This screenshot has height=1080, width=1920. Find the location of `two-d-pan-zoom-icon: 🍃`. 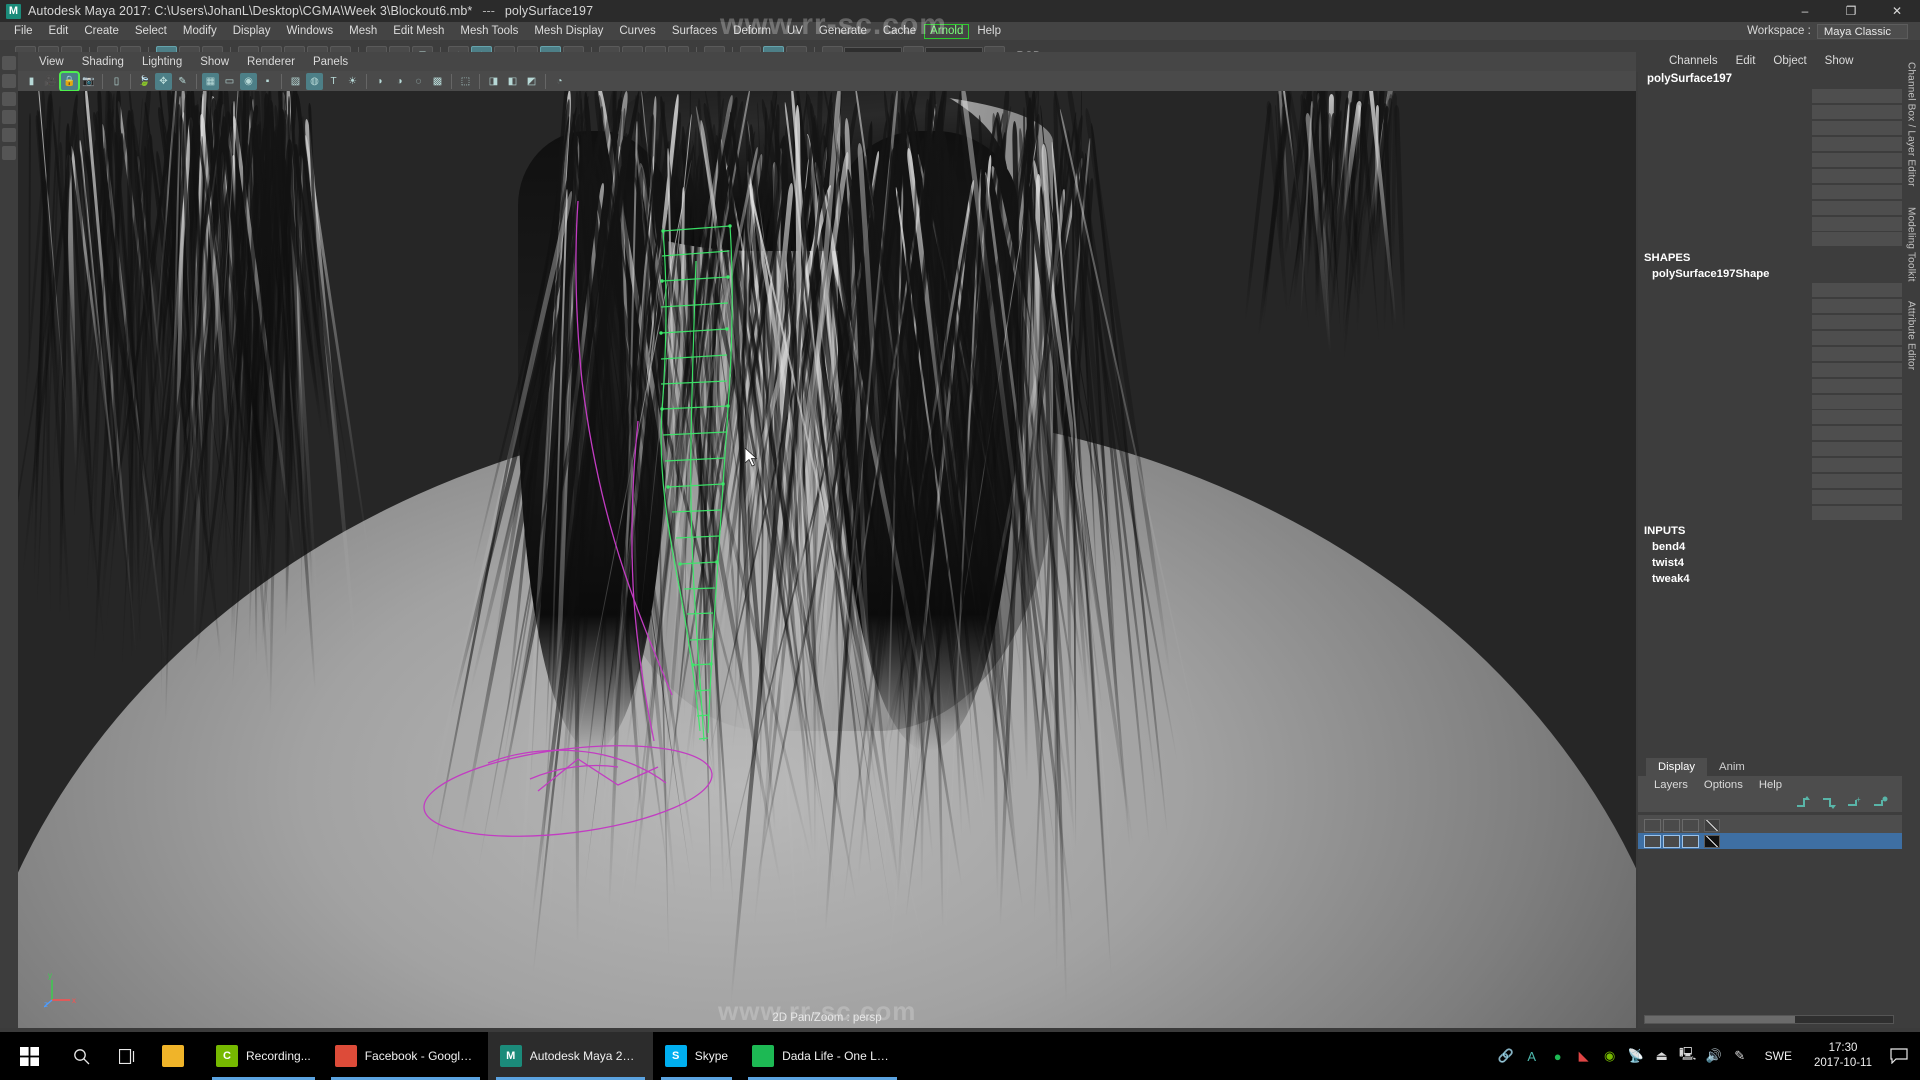

two-d-pan-zoom-icon: 🍃 is located at coordinates (144, 81).